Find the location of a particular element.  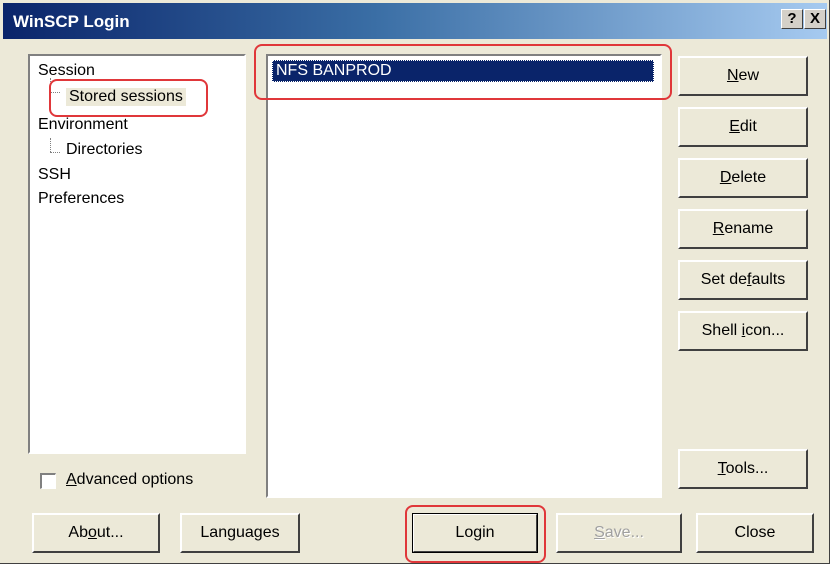

tree-item-ssh: SSH is located at coordinates (54, 175).